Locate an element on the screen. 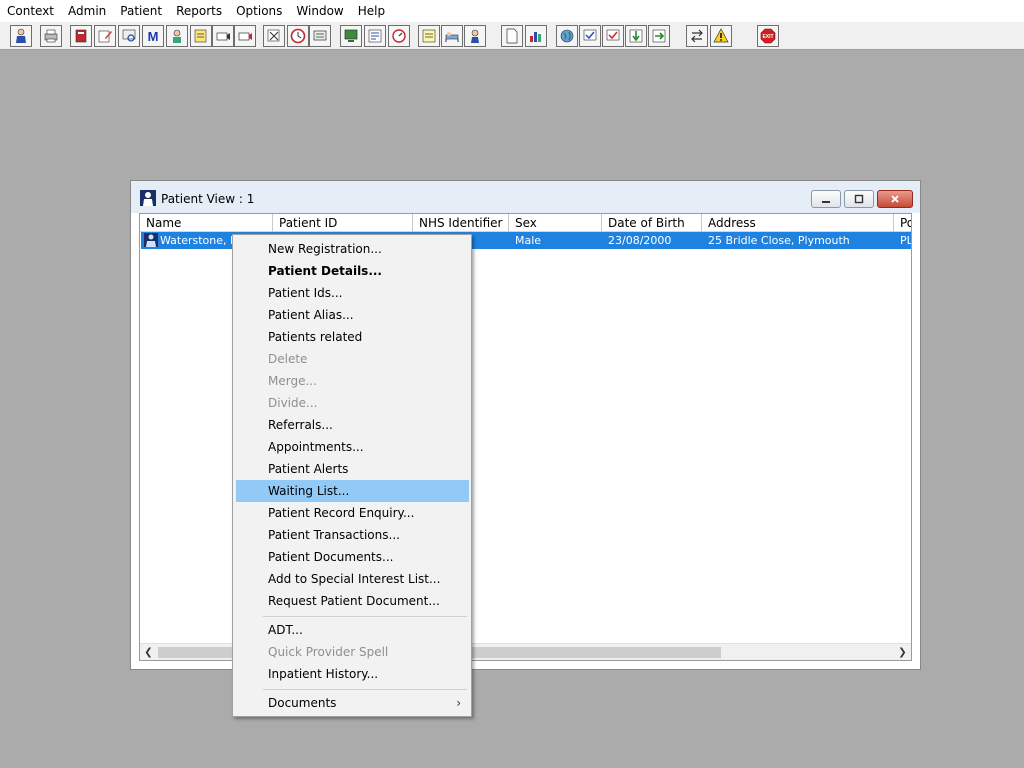  bed-icon is located at coordinates (452, 36).